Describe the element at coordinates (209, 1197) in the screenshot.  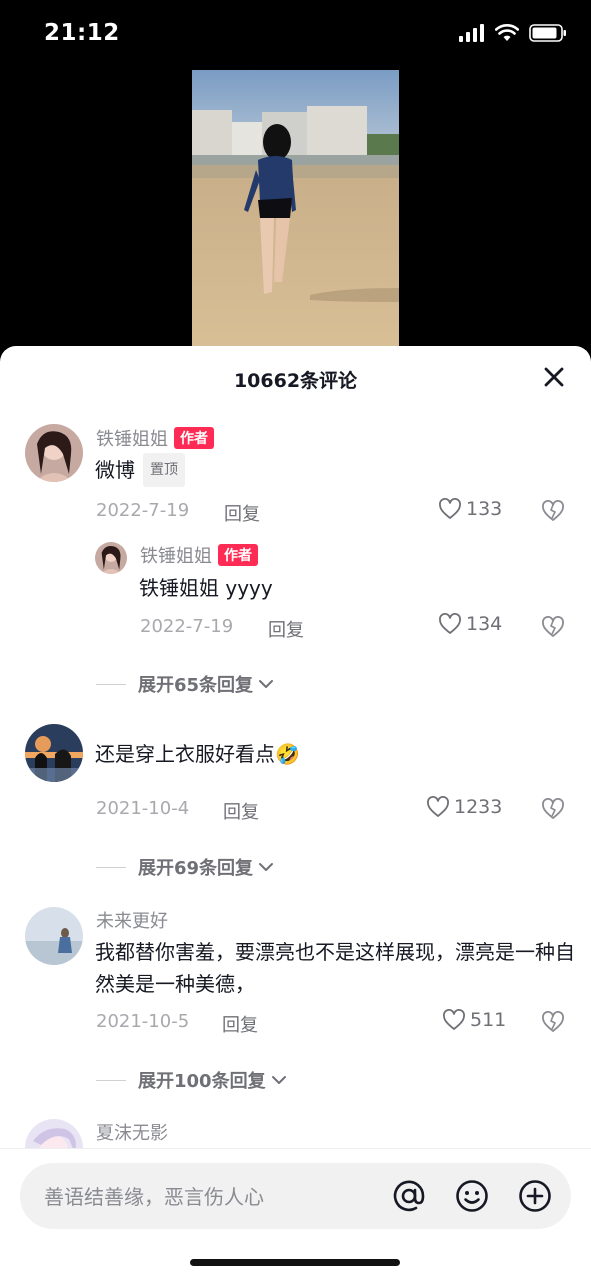
I see `comment-input` at that location.